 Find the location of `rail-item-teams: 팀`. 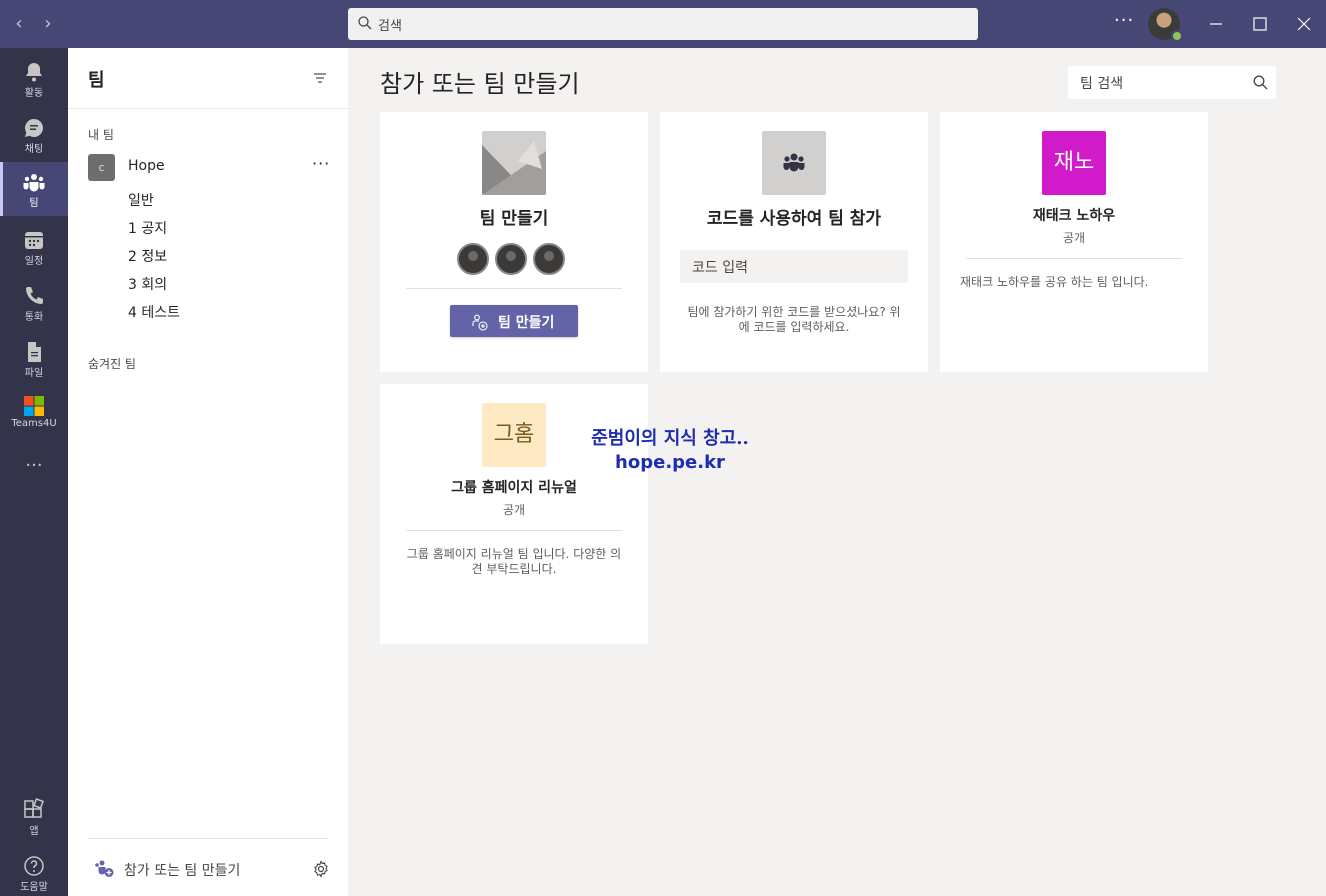

rail-item-teams: 팀 is located at coordinates (34, 189).